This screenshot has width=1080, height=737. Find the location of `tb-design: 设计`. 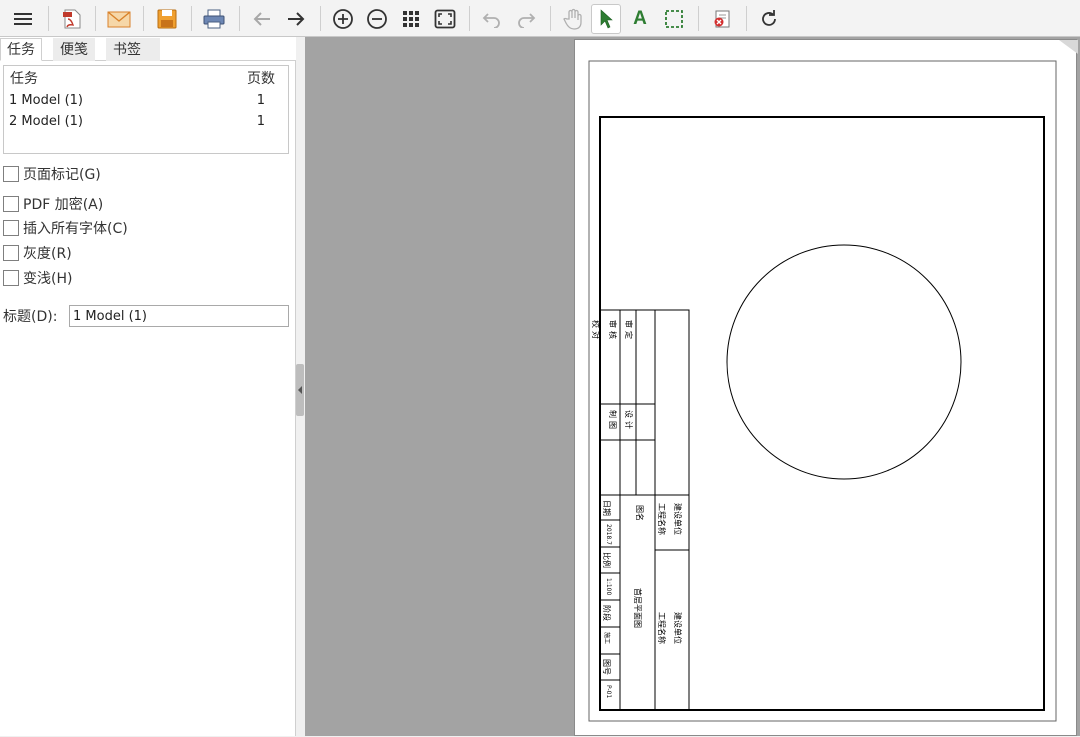

tb-design: 设计 is located at coordinates (628, 421).